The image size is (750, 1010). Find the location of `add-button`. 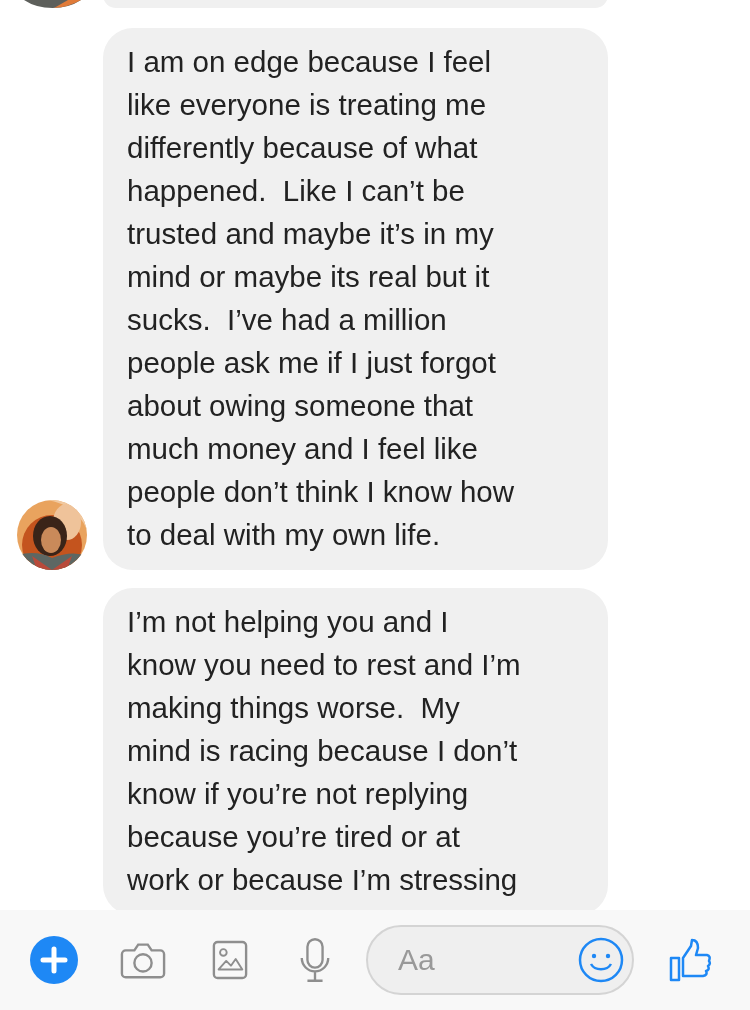

add-button is located at coordinates (54, 960).